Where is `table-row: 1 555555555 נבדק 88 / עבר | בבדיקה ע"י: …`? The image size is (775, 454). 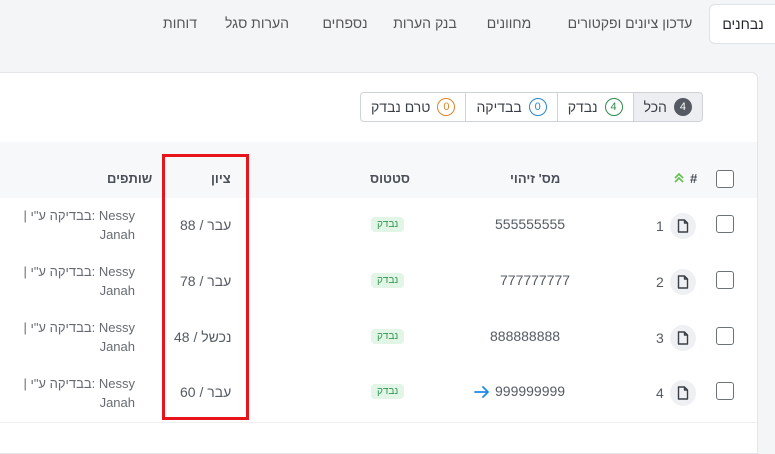
table-row: 1 555555555 נבדק 88 / עבר | בבדיקה ע"י: … is located at coordinates (378, 226).